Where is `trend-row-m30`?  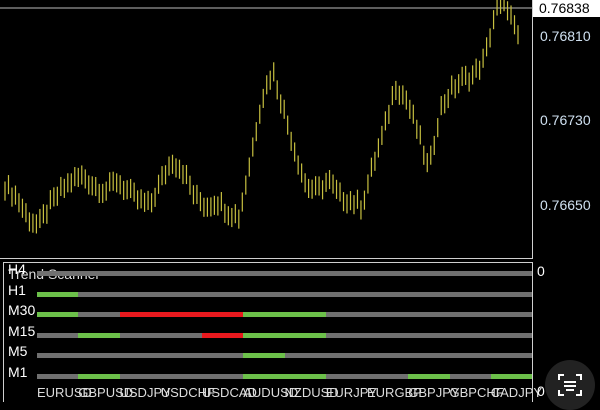 trend-row-m30 is located at coordinates (284, 314).